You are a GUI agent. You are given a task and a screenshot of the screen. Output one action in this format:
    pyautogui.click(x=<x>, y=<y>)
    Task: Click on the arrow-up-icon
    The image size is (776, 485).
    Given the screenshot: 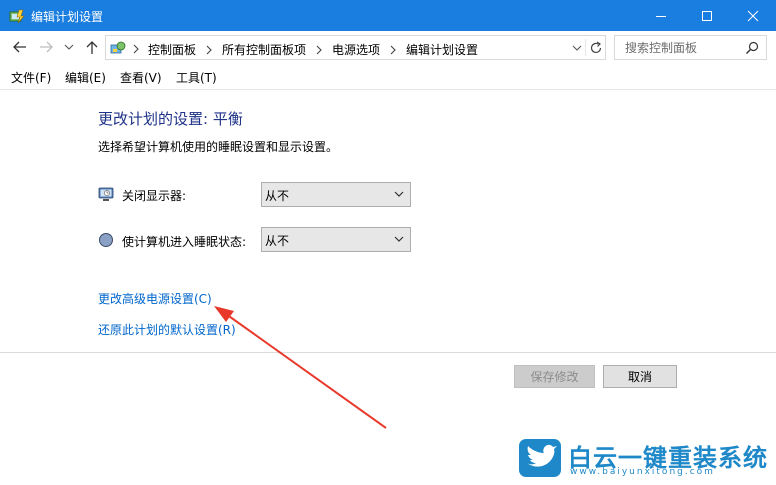 What is the action you would take?
    pyautogui.click(x=92, y=47)
    